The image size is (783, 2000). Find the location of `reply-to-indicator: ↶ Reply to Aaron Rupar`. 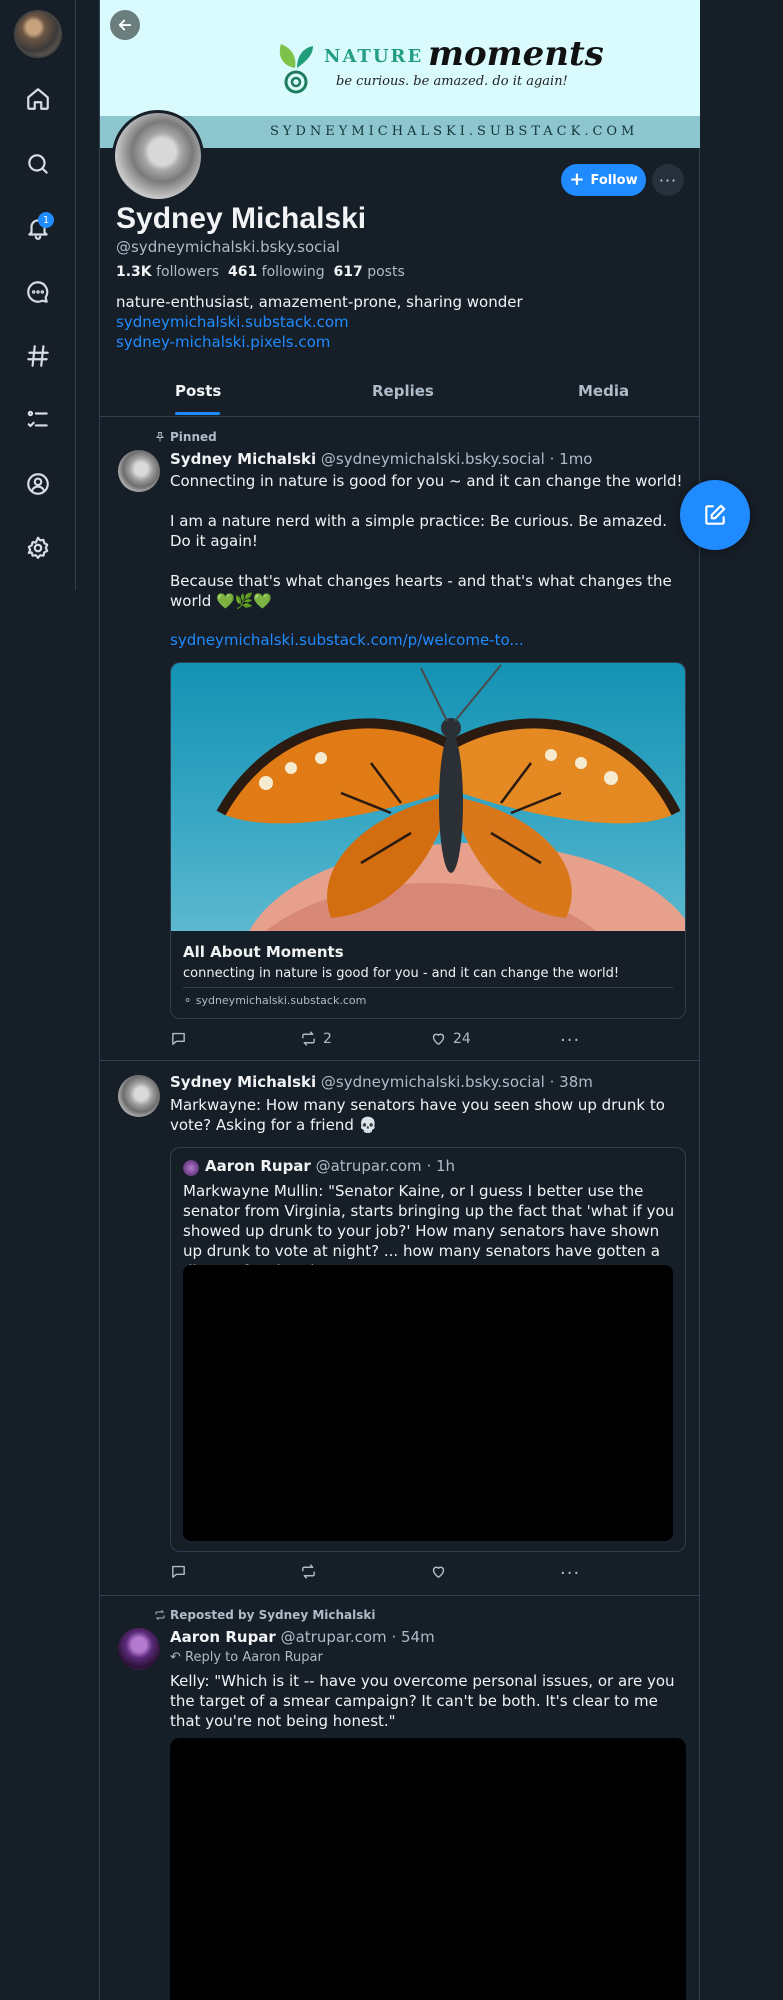

reply-to-indicator: ↶ Reply to Aaron Rupar is located at coordinates (246, 1657).